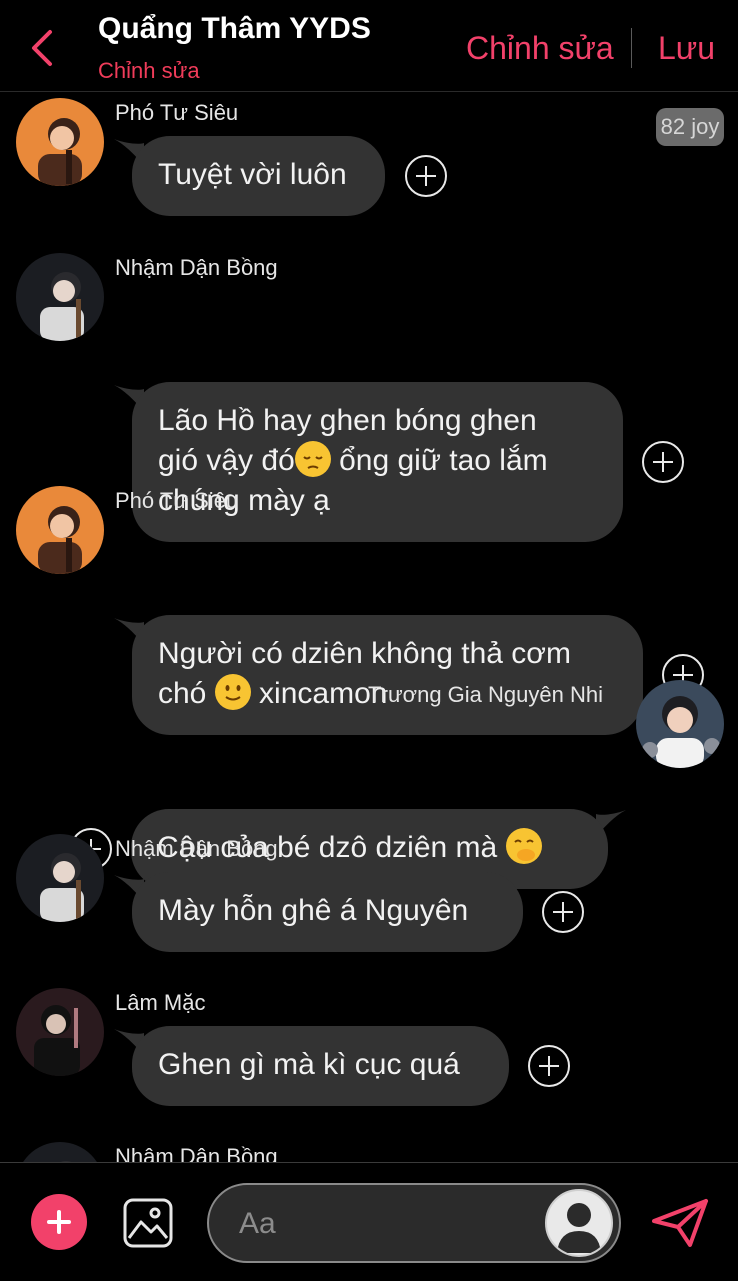 The image size is (738, 1281). What do you see at coordinates (680, 1223) in the screenshot?
I see `send-icon` at bounding box center [680, 1223].